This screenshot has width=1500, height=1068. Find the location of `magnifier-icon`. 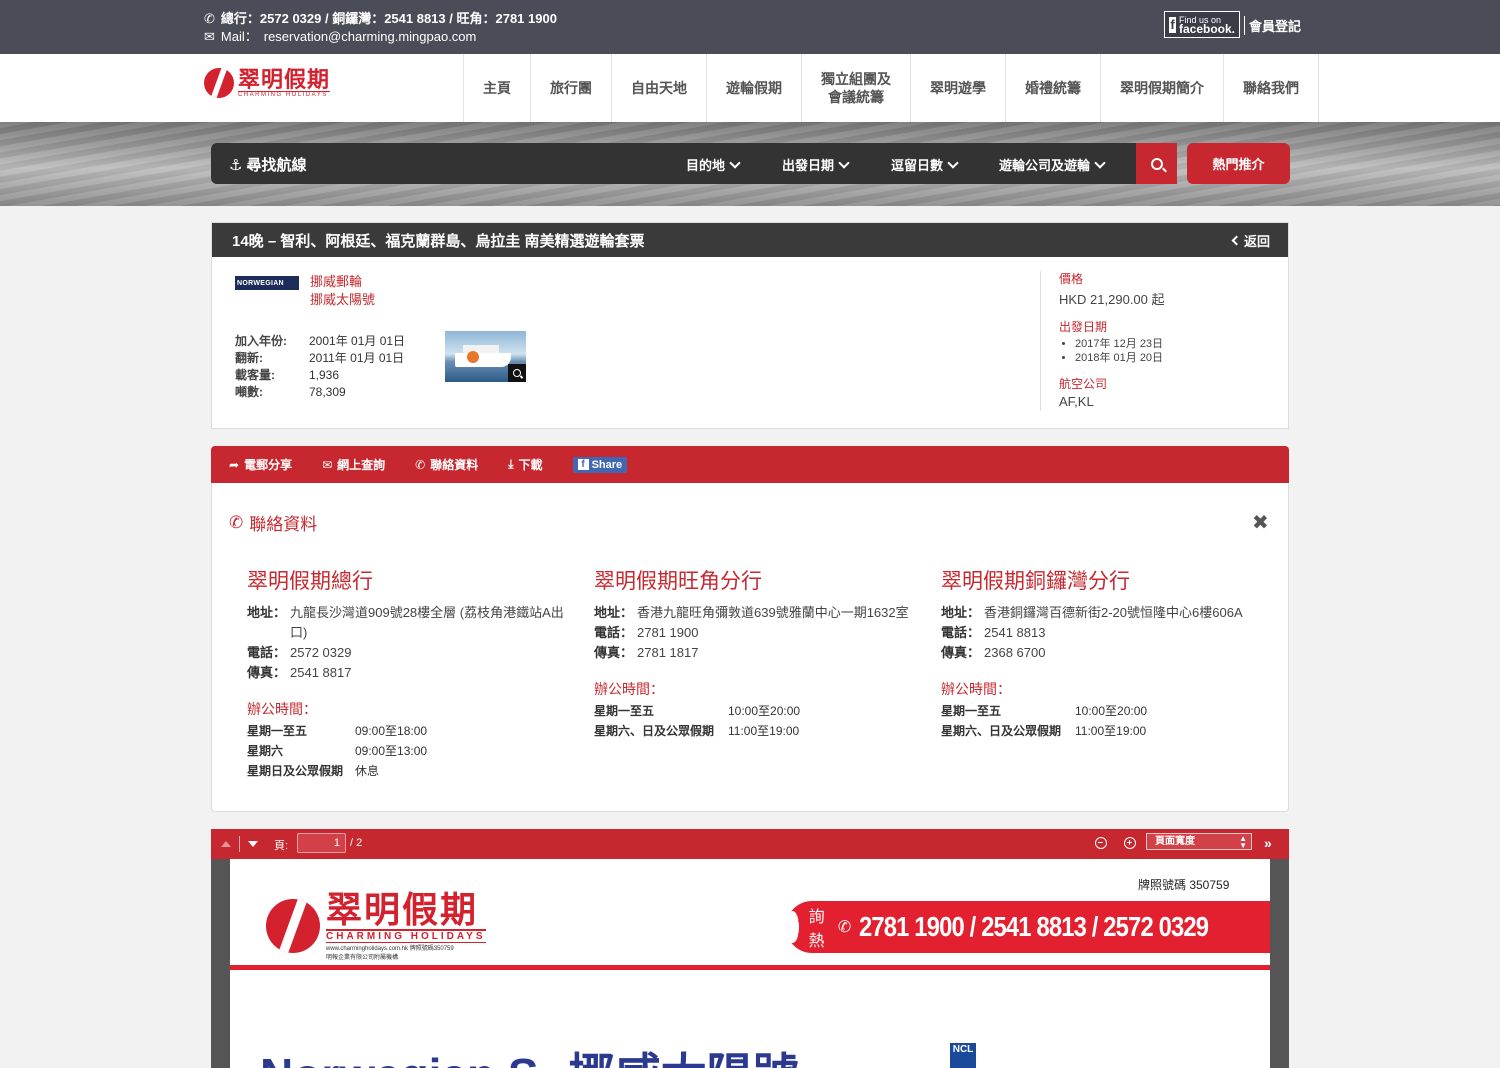

magnifier-icon is located at coordinates (517, 373).